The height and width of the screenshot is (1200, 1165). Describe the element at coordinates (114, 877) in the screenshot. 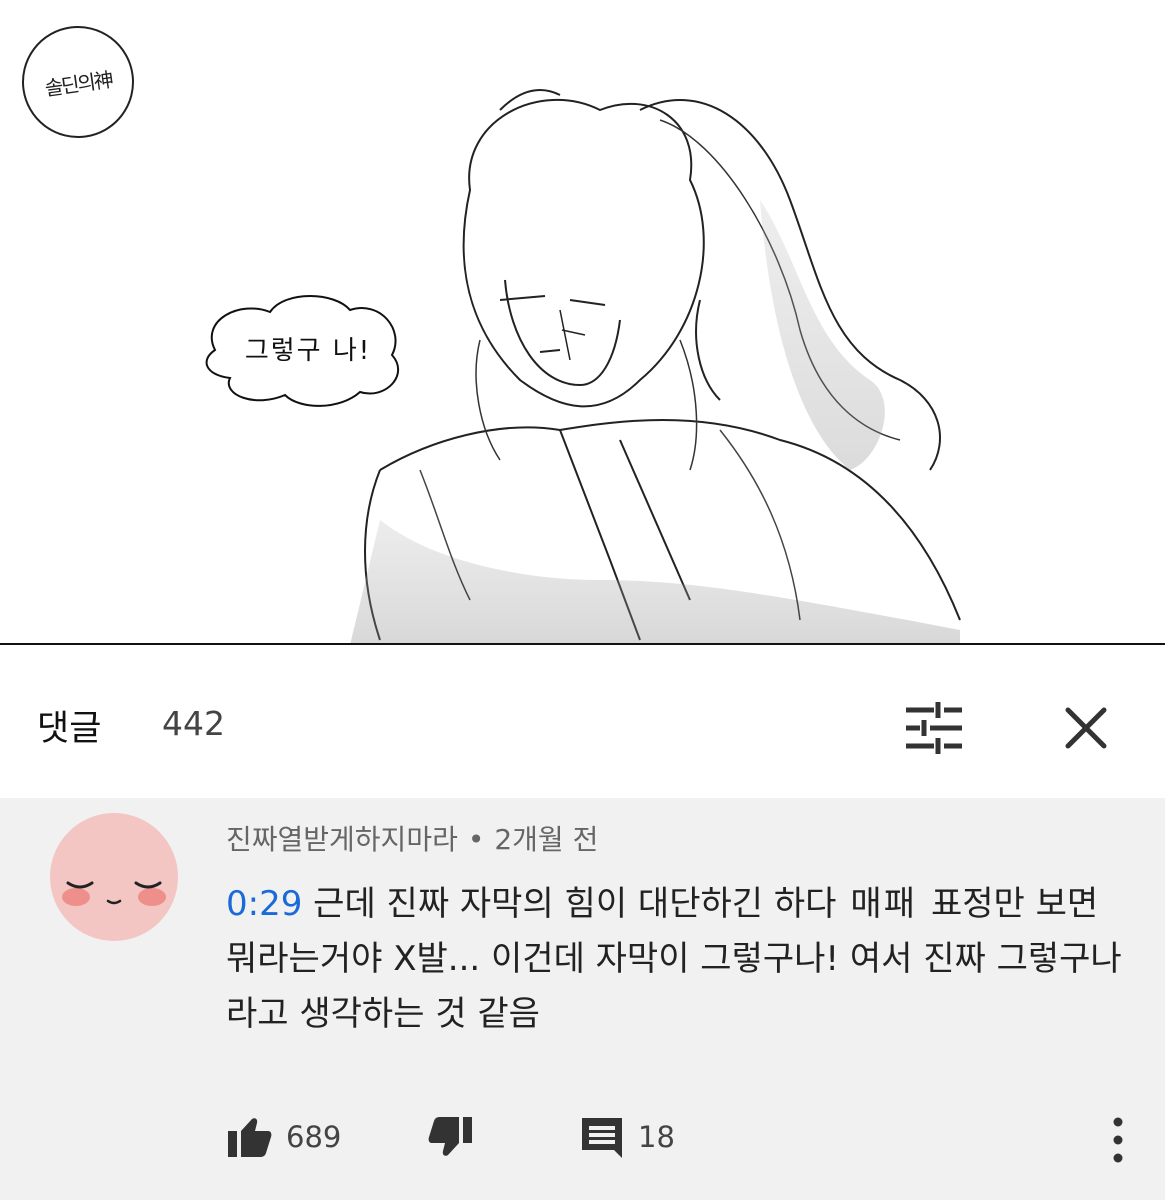

I see `avatar` at that location.